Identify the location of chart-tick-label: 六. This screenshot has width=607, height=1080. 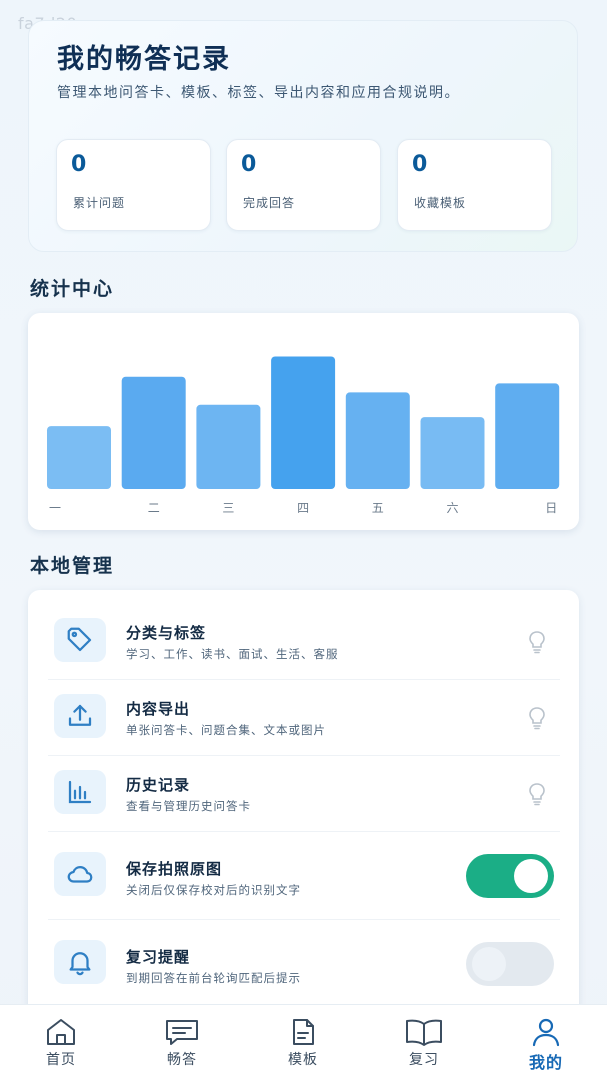
(452, 508).